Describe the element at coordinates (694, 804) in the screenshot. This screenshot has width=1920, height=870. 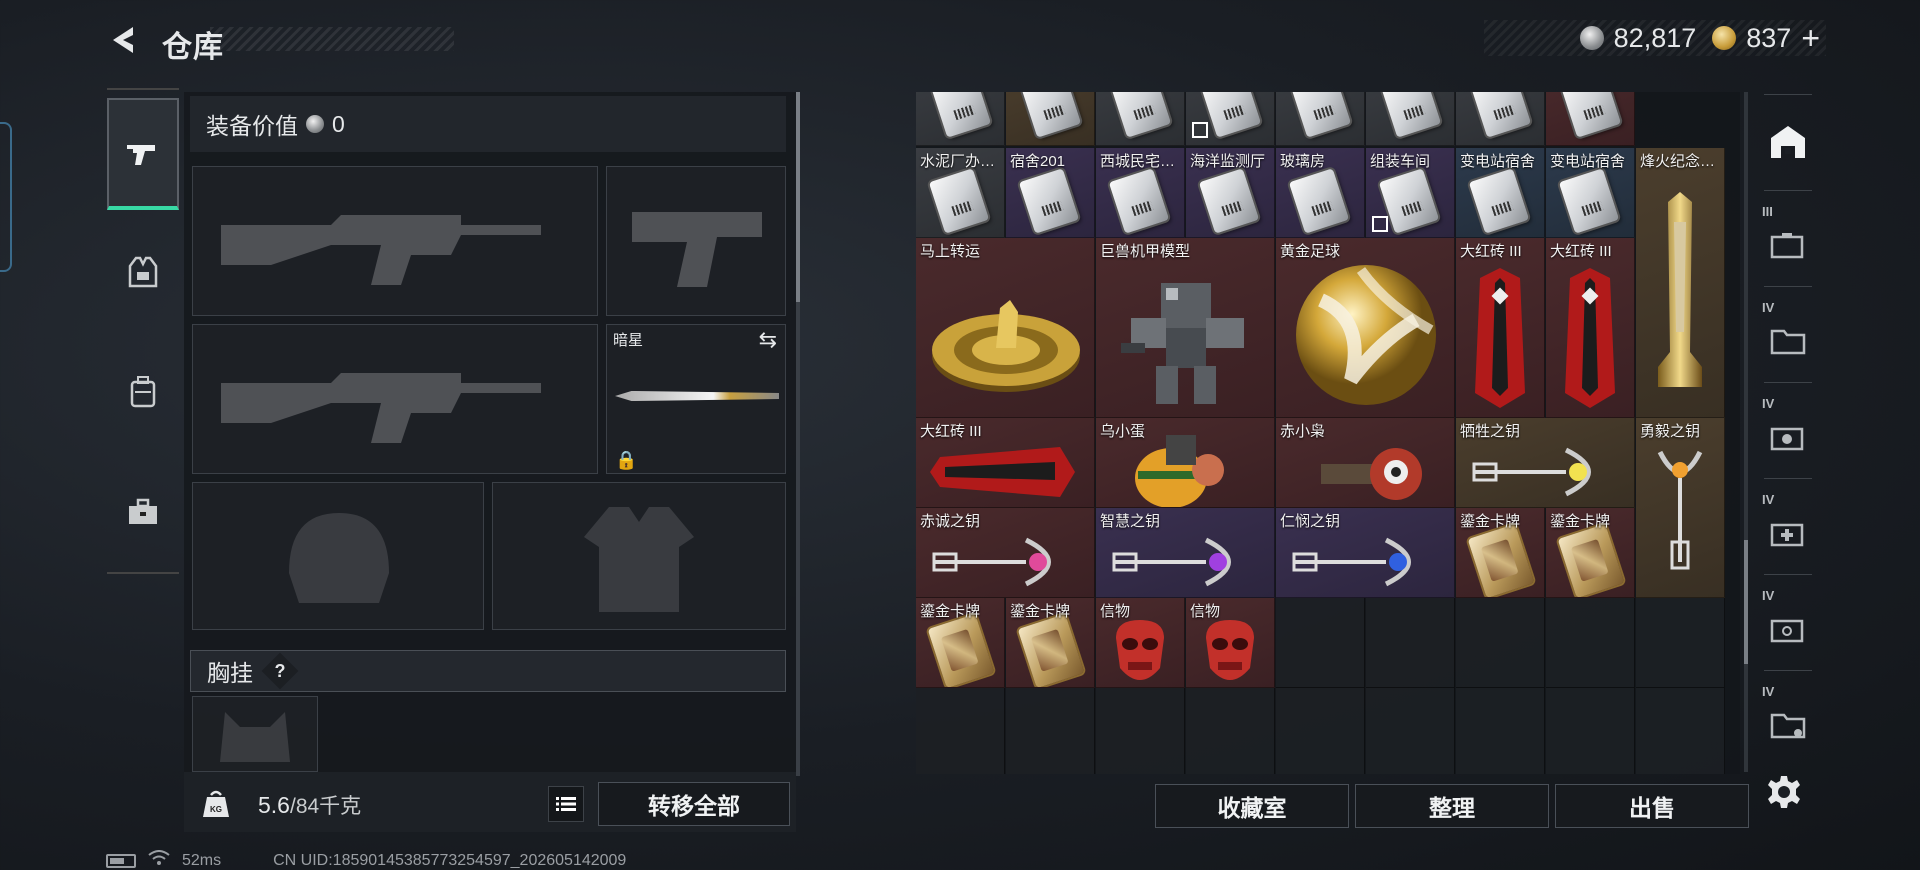
I see `transfer-all-button: 转移全部` at that location.